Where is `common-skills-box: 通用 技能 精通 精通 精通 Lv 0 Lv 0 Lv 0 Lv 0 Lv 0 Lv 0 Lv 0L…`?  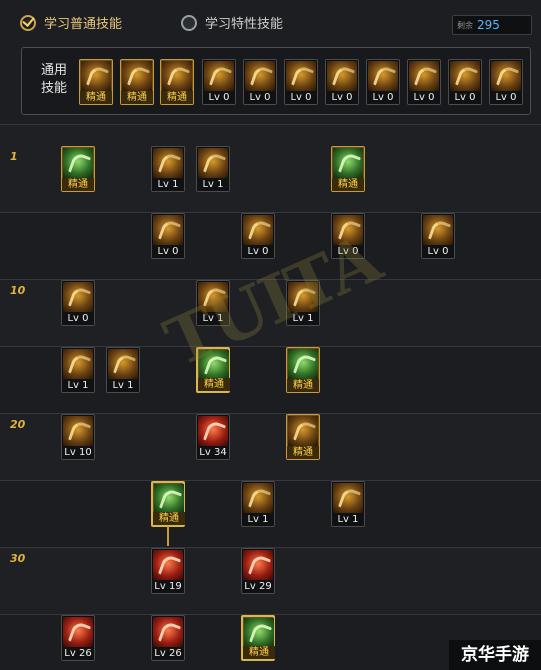
common-skills-box: 通用 技能 精通 精通 精通 Lv 0 Lv 0 Lv 0 Lv 0 Lv 0 Lv 0 Lv 0L… is located at coordinates (276, 81).